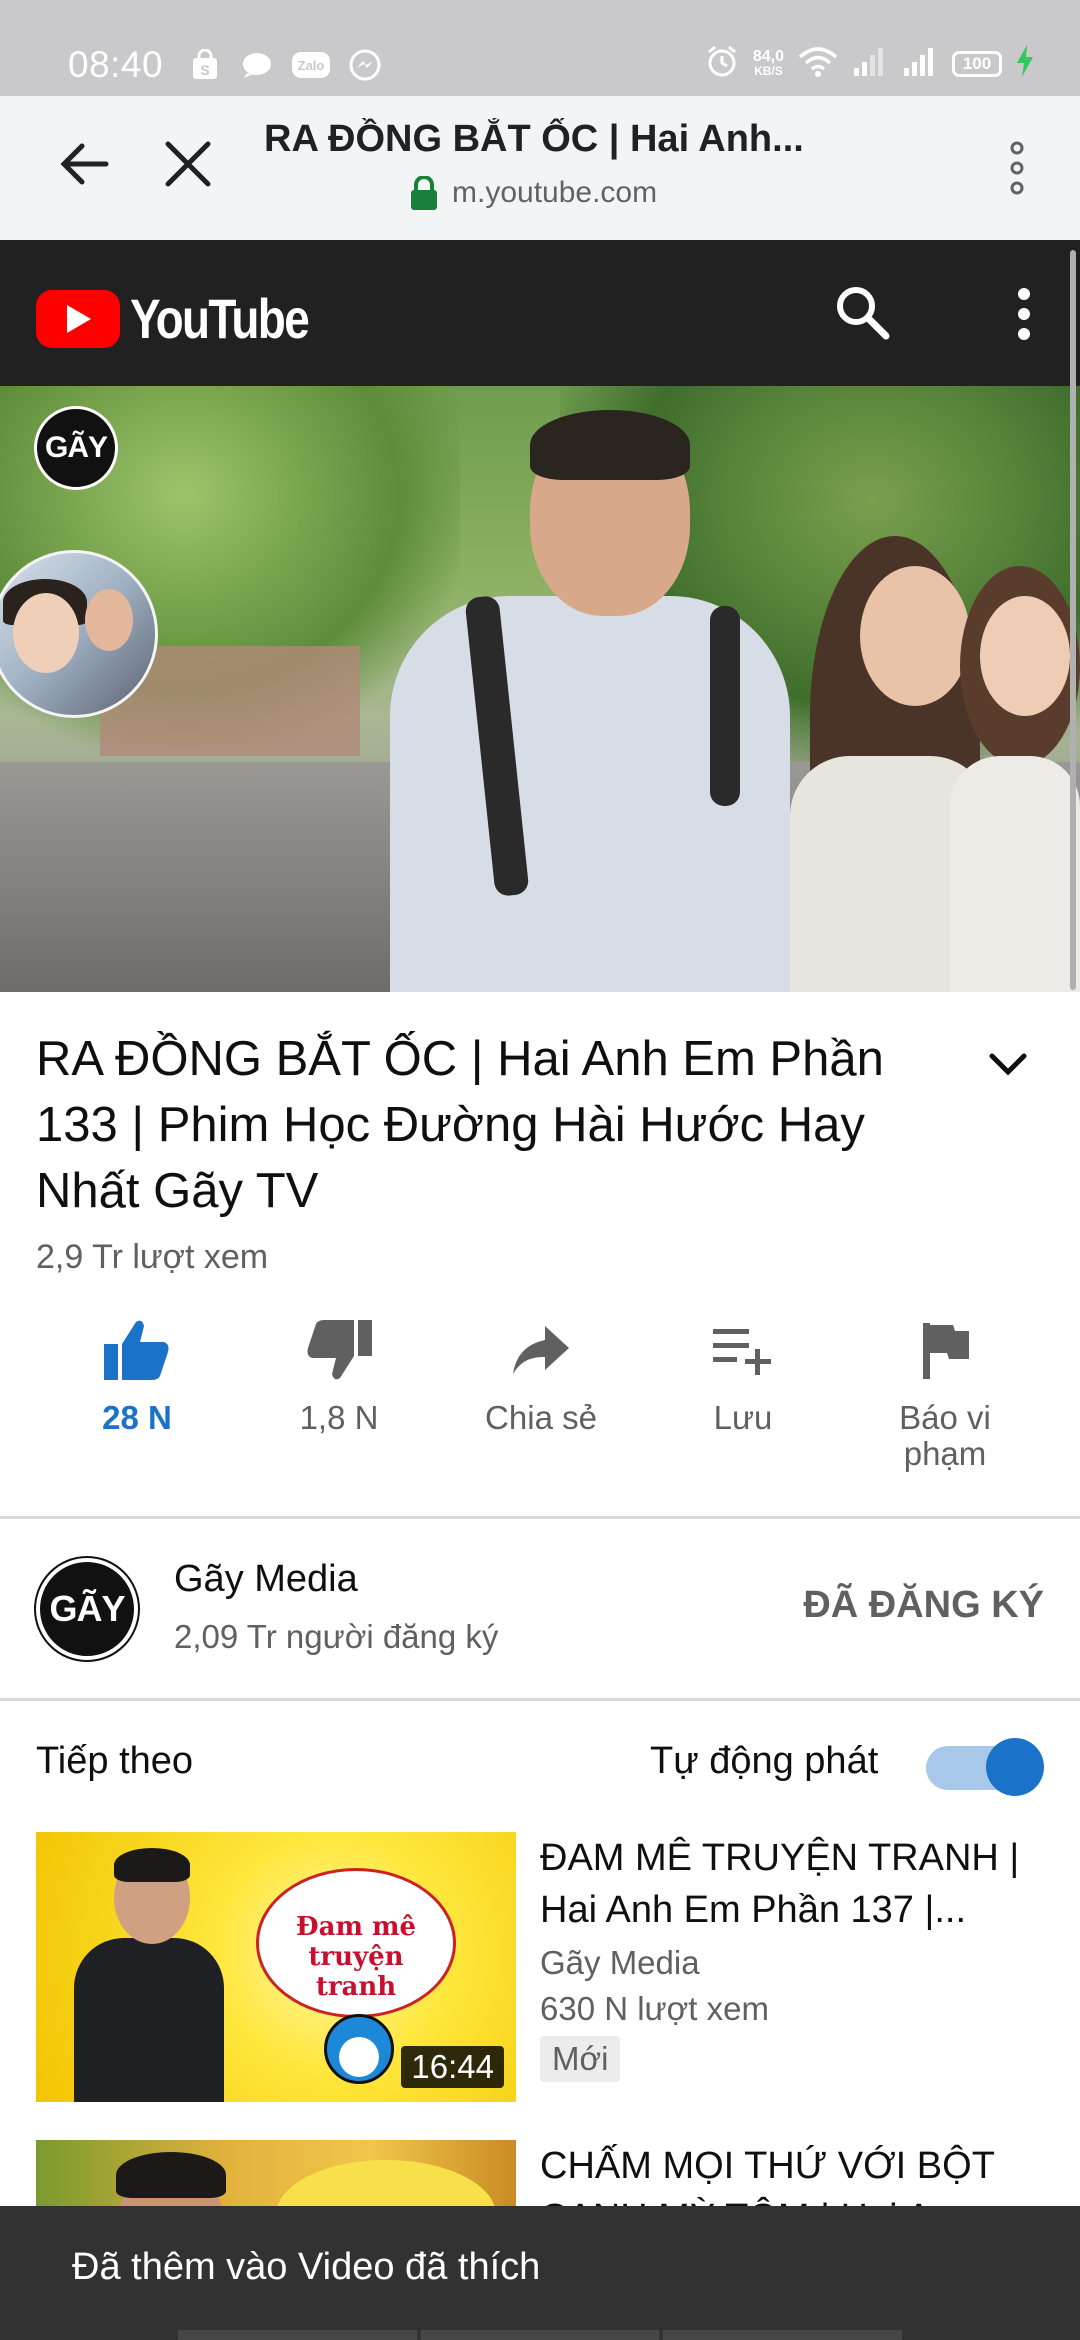 The height and width of the screenshot is (2340, 1080). Describe the element at coordinates (311, 65) in the screenshot. I see `zalo-icon: Zalo` at that location.